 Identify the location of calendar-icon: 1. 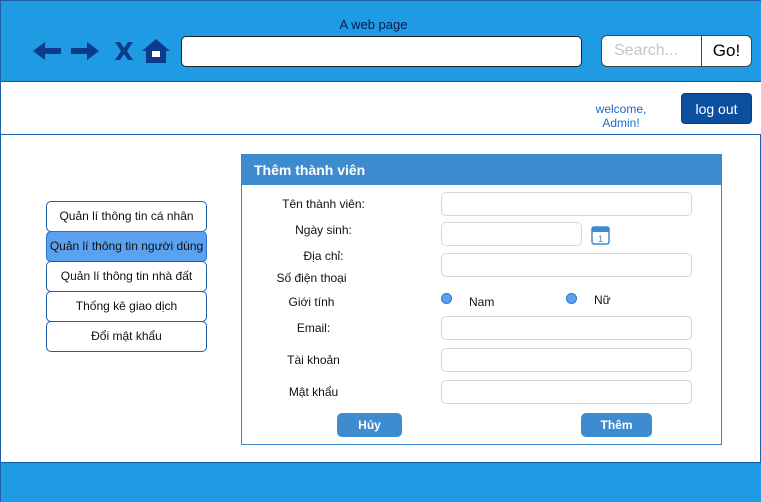
(600, 235).